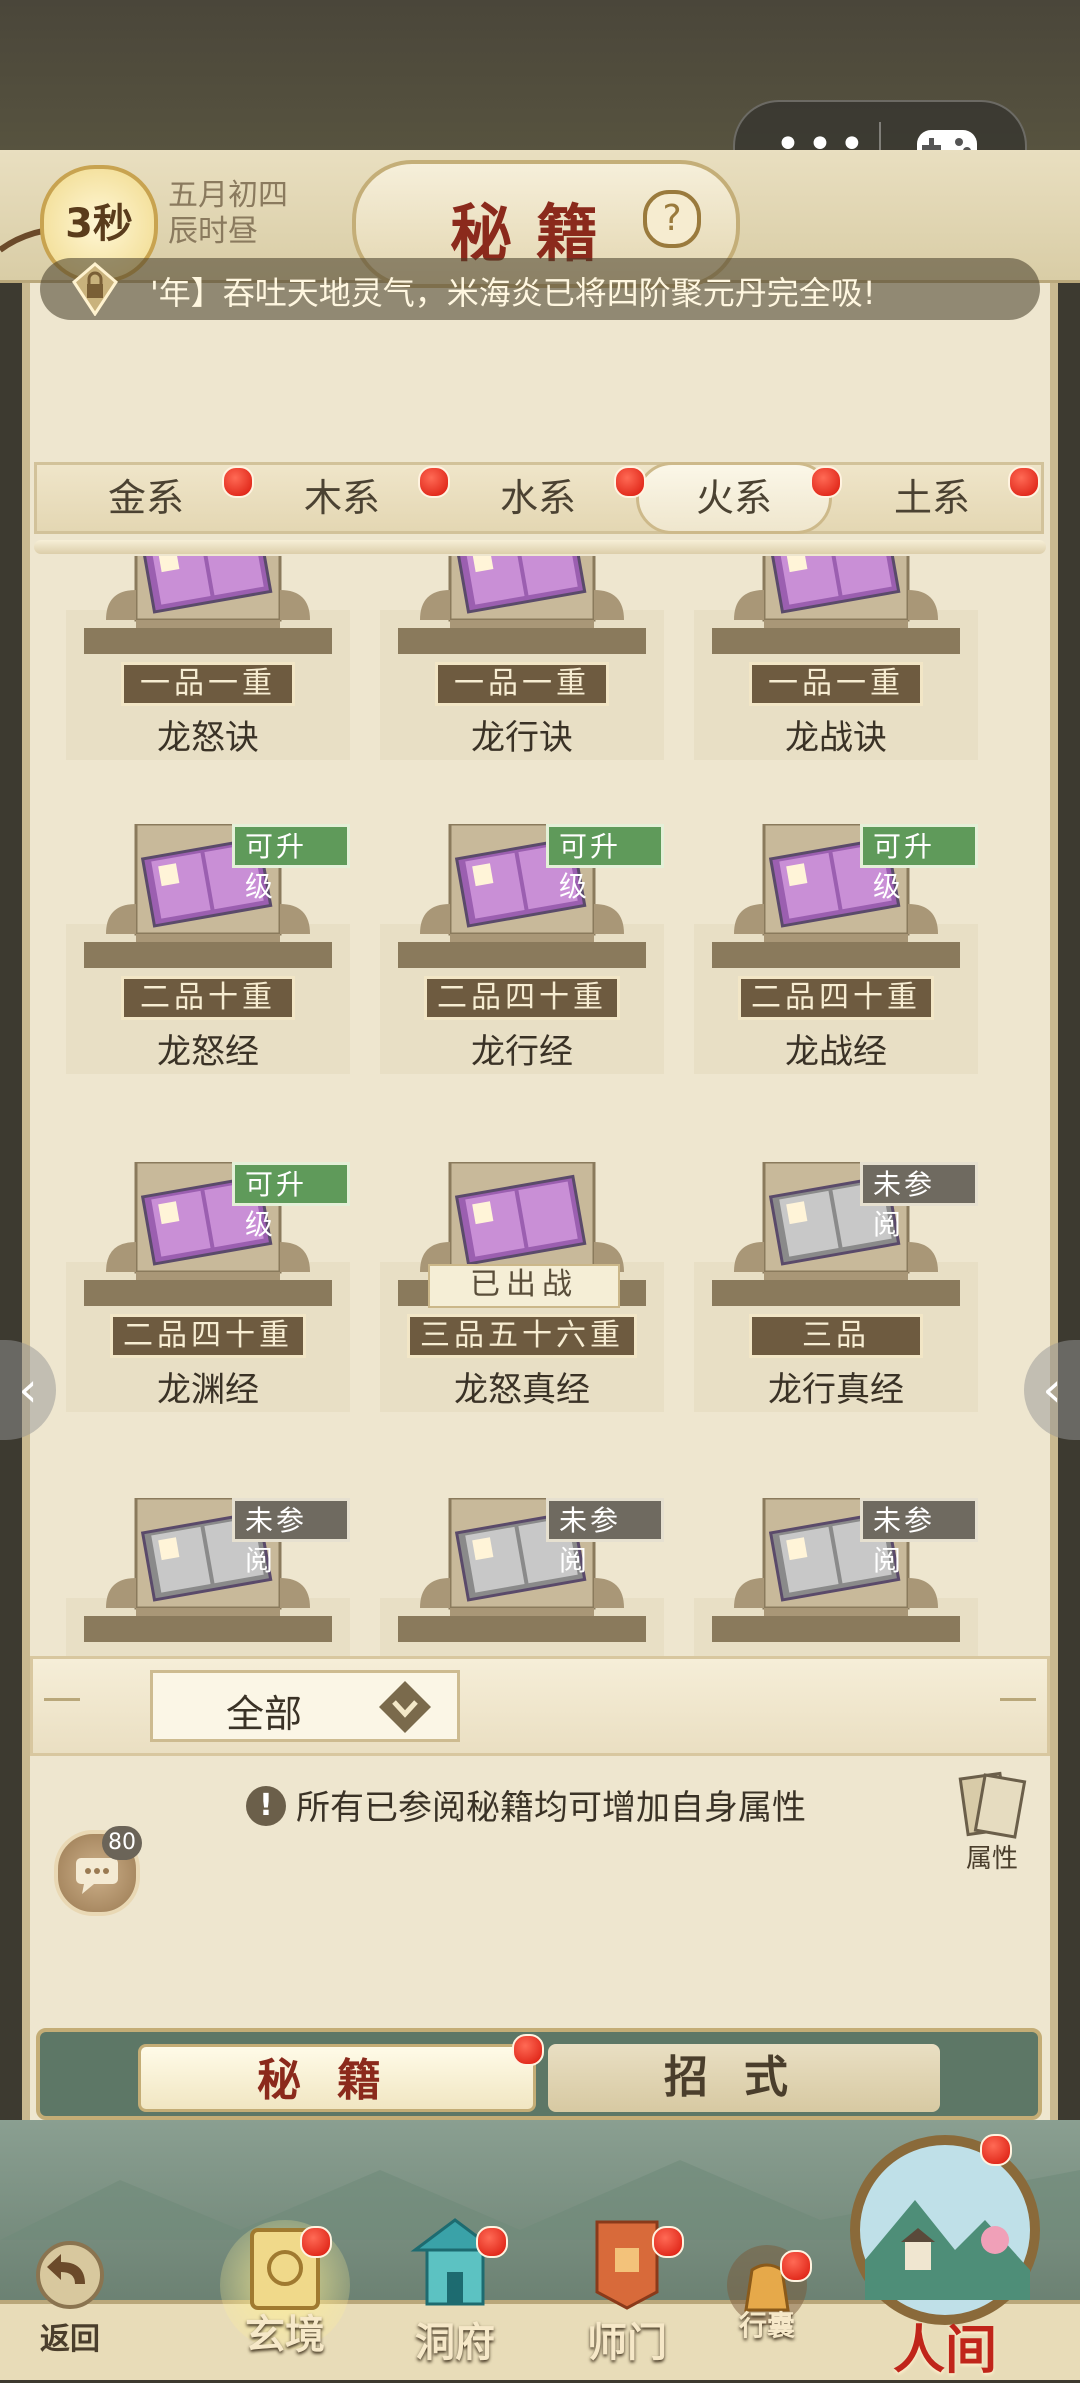 The height and width of the screenshot is (2383, 1080). I want to click on chevron-down-icon, so click(405, 1707).